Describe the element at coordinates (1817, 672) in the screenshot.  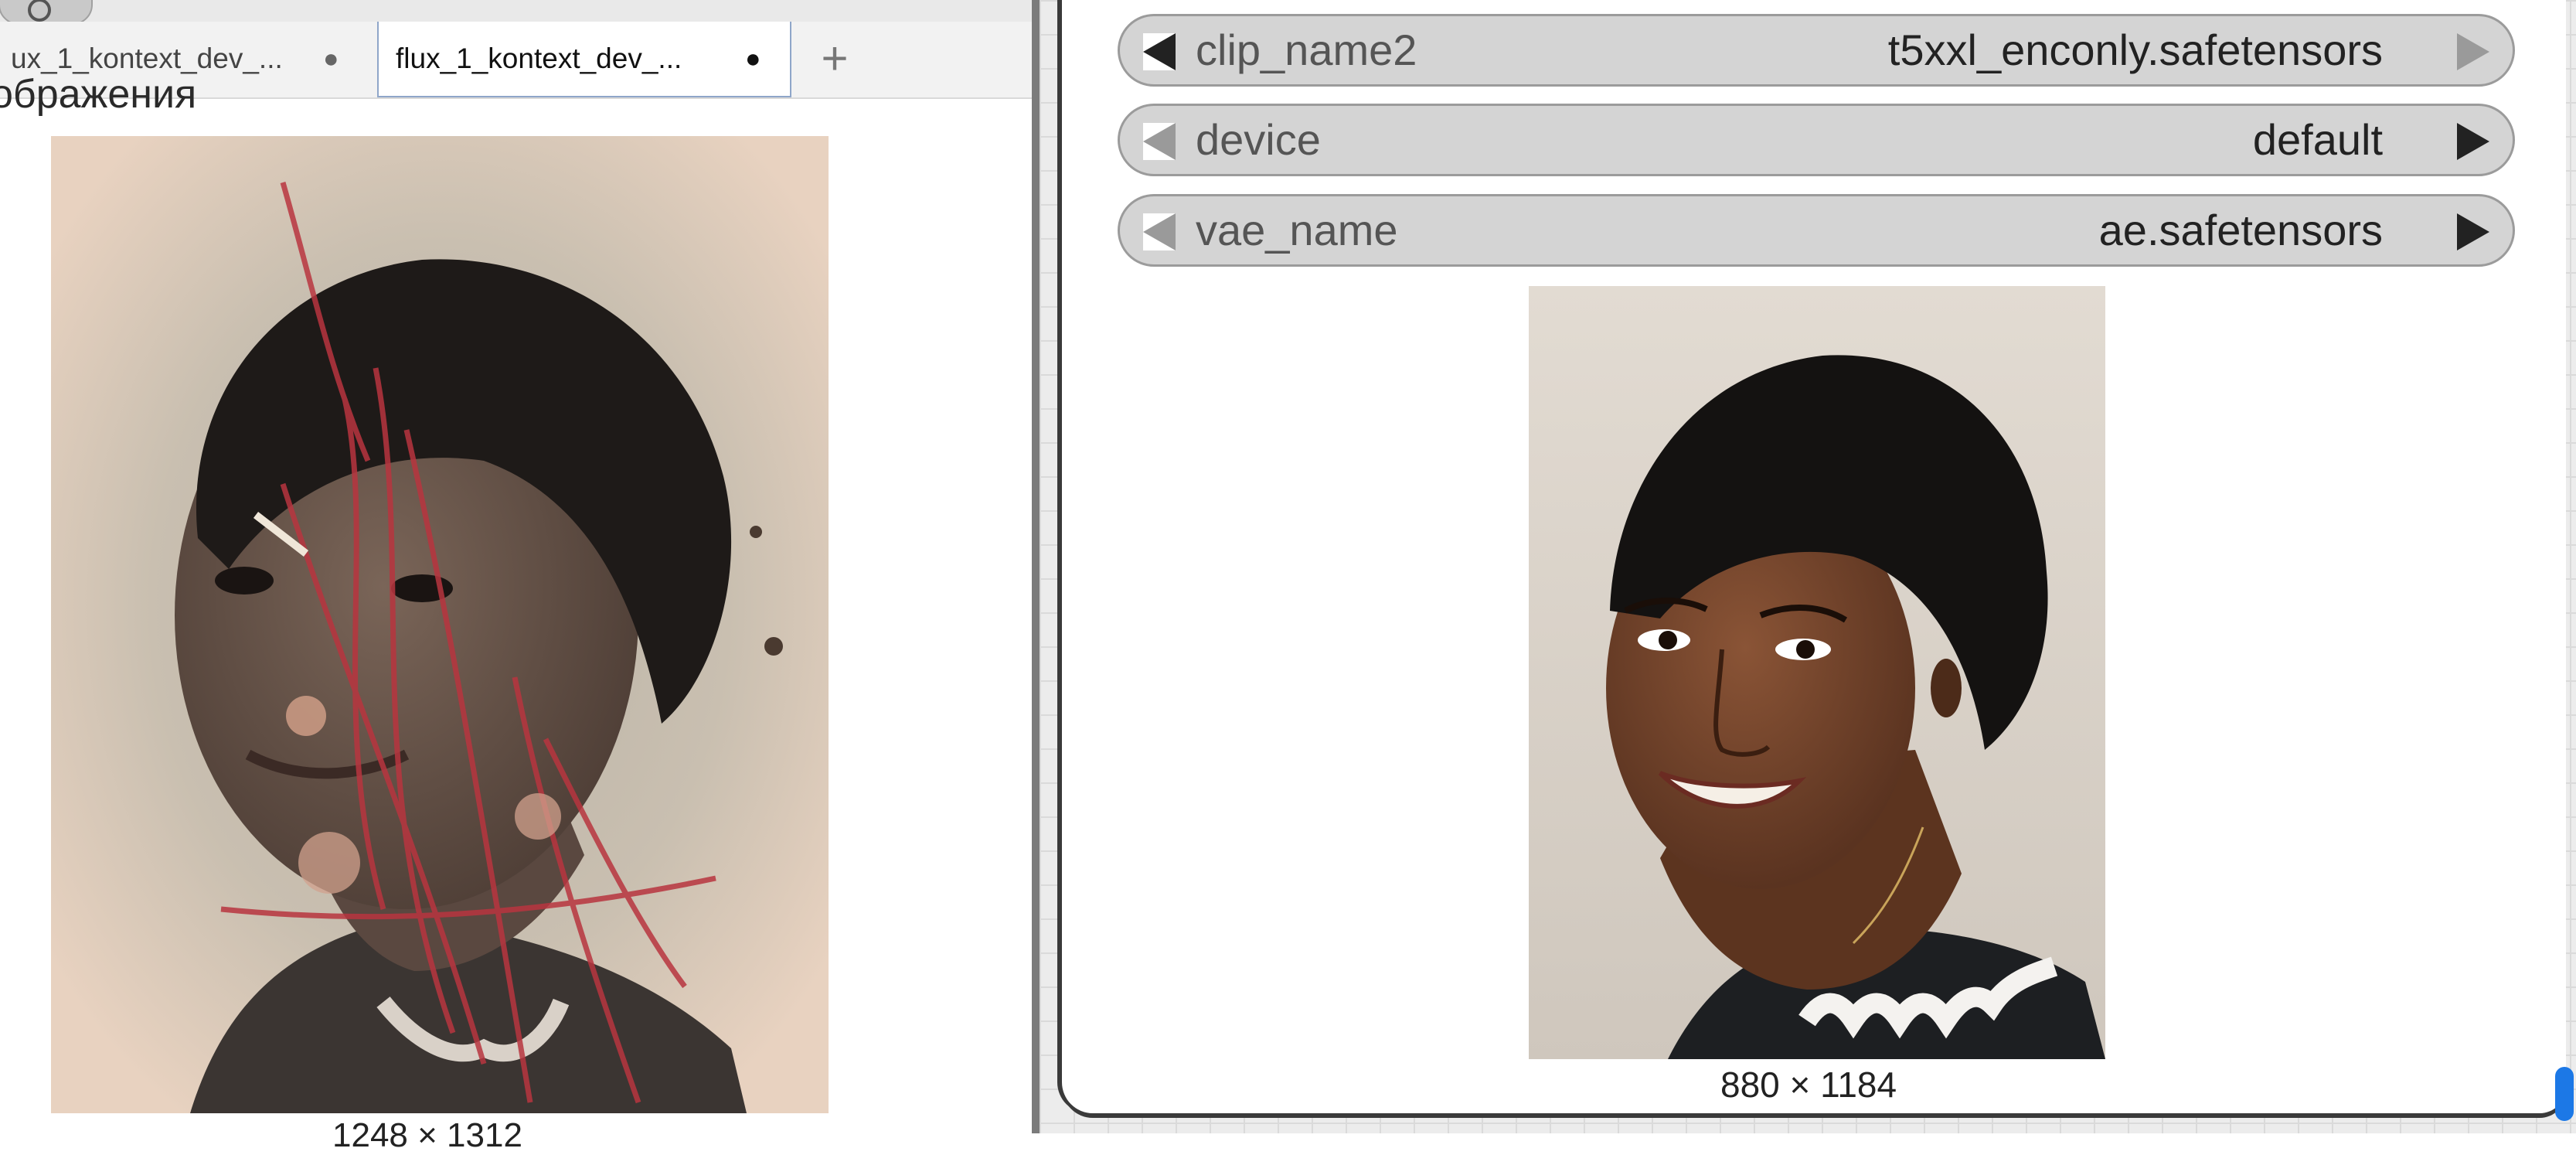
I see `output-image` at that location.